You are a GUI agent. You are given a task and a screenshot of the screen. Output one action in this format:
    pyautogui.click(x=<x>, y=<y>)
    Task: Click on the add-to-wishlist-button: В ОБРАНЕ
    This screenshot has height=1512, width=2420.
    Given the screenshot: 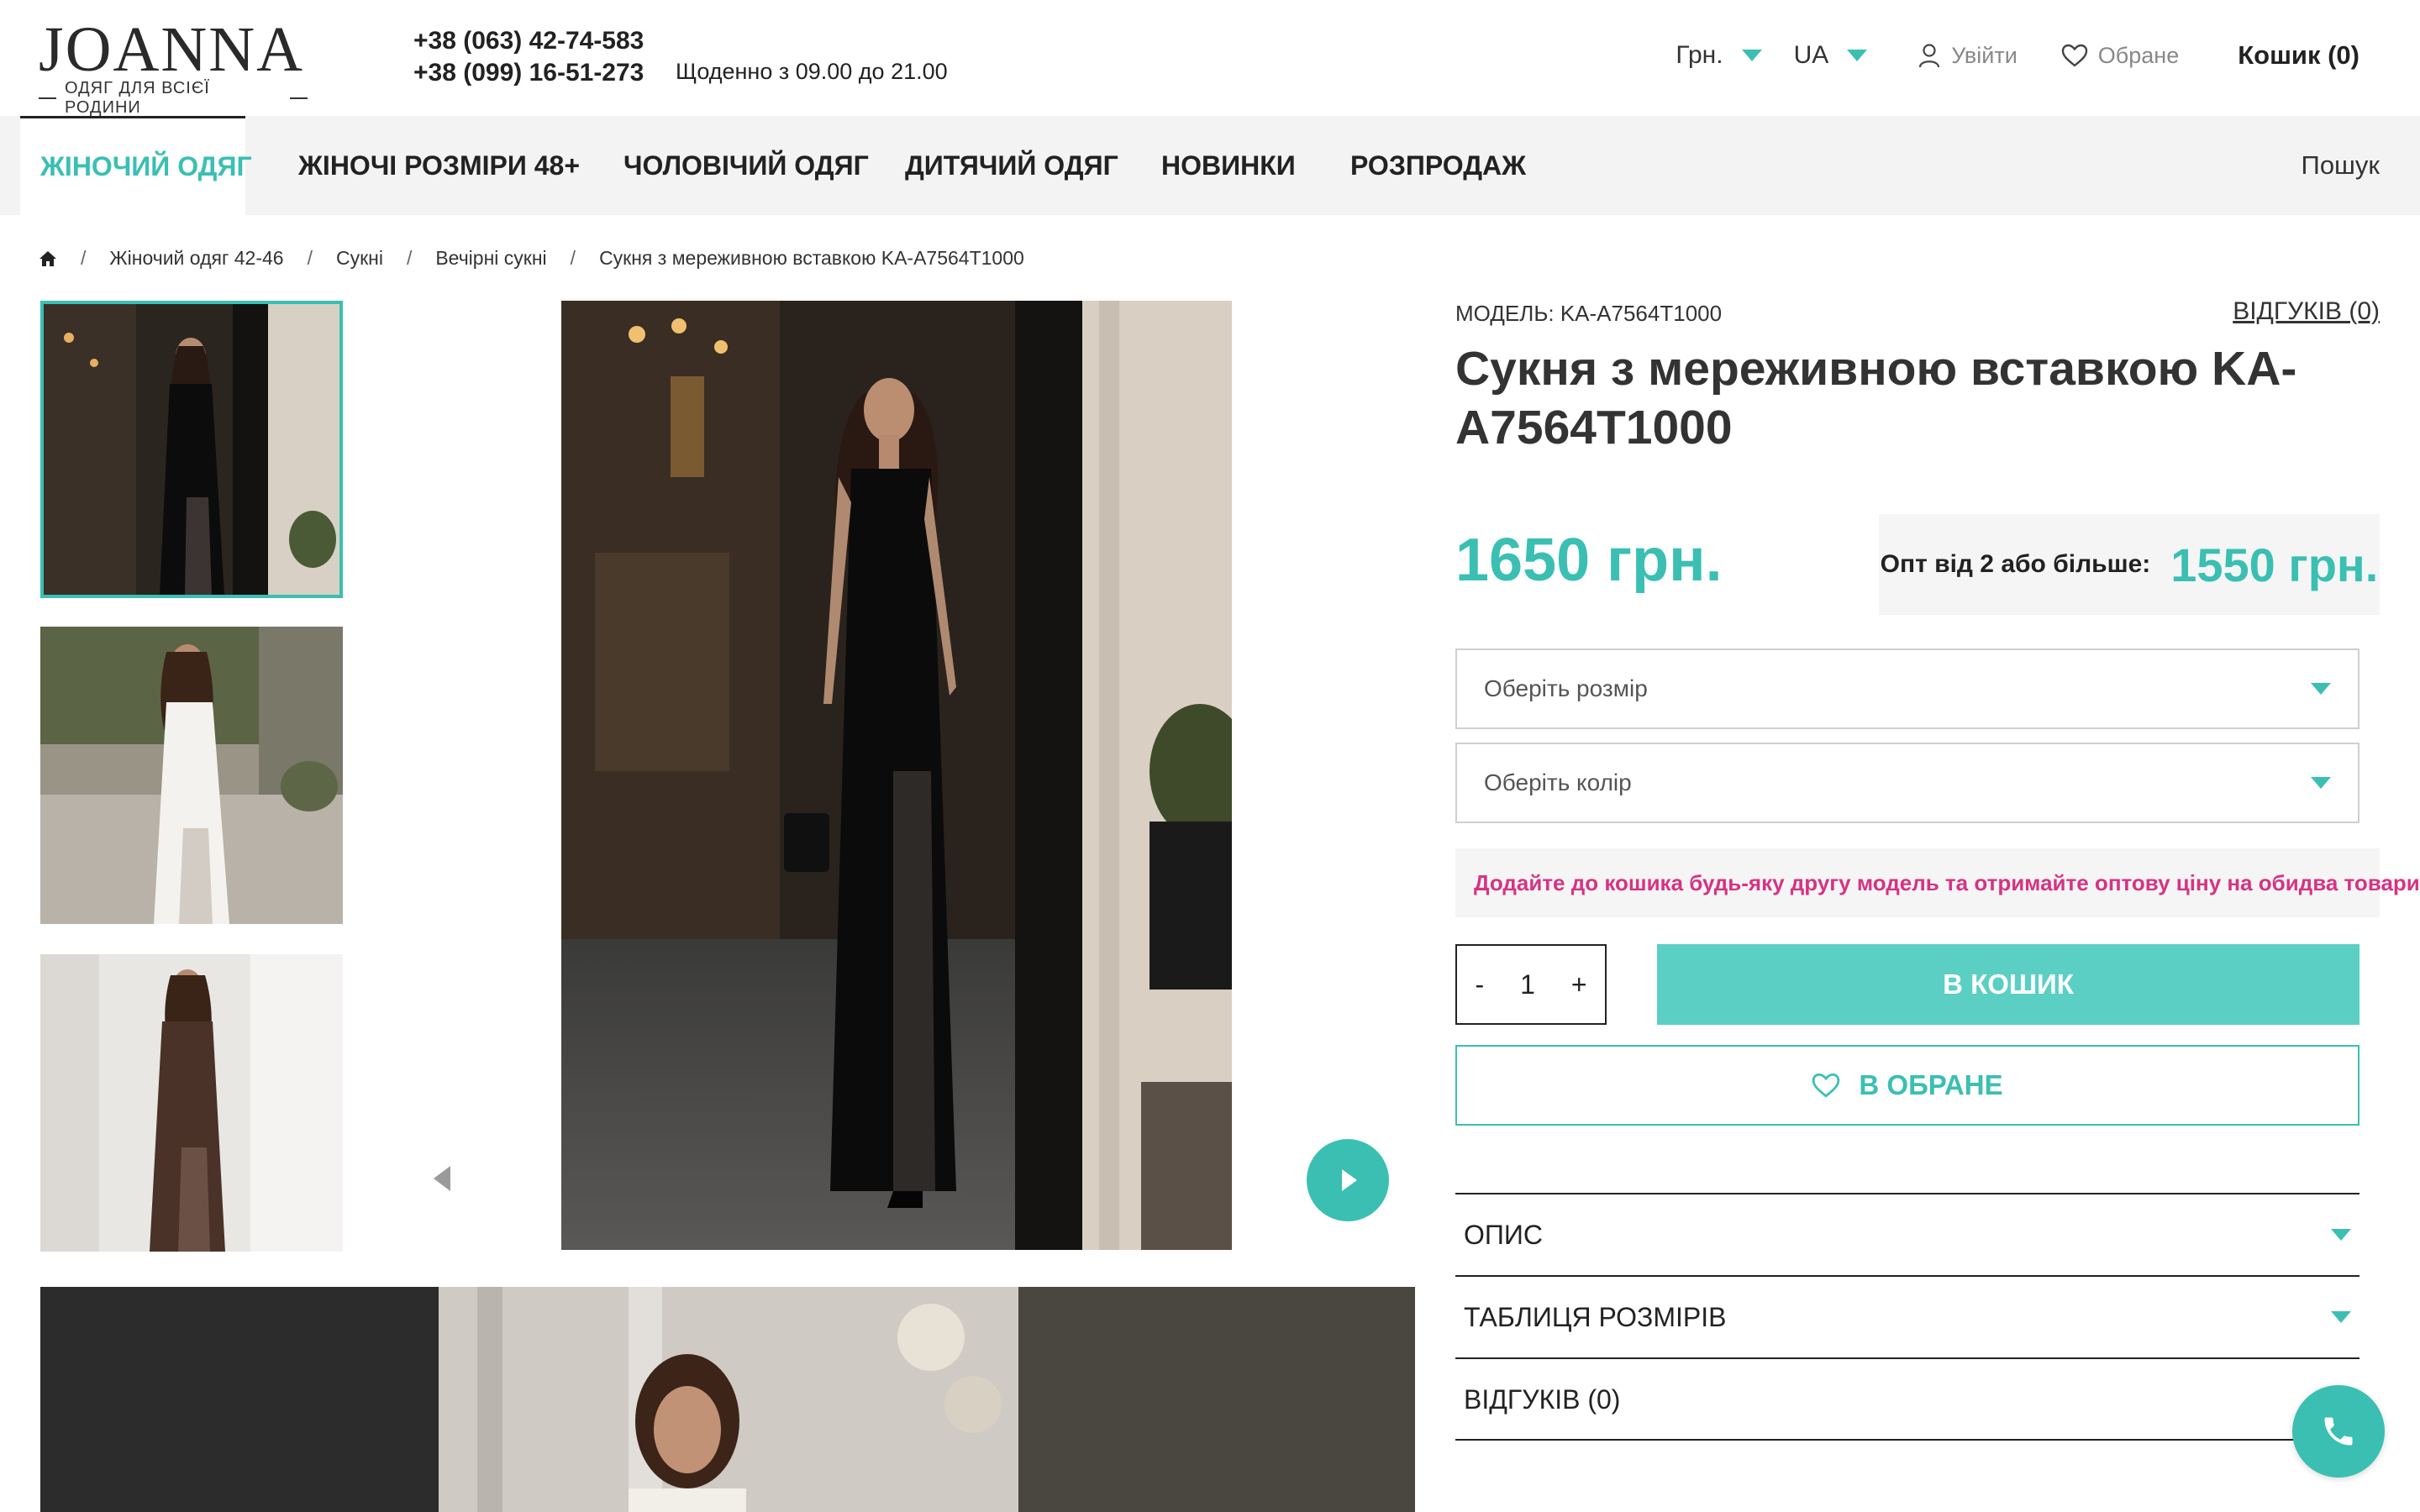 What is the action you would take?
    pyautogui.click(x=1908, y=1085)
    